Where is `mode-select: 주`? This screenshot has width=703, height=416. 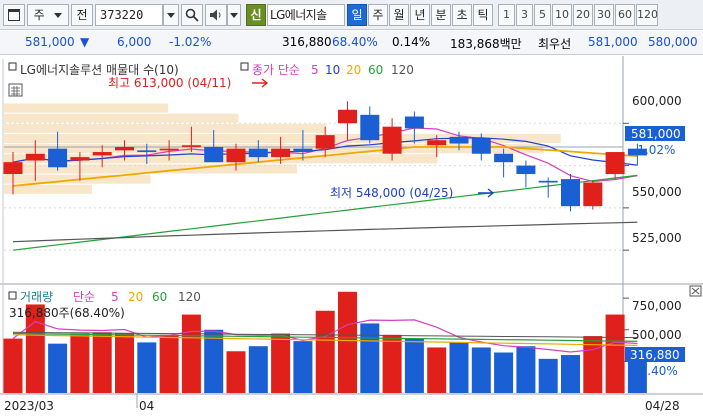 mode-select: 주 is located at coordinates (48, 15).